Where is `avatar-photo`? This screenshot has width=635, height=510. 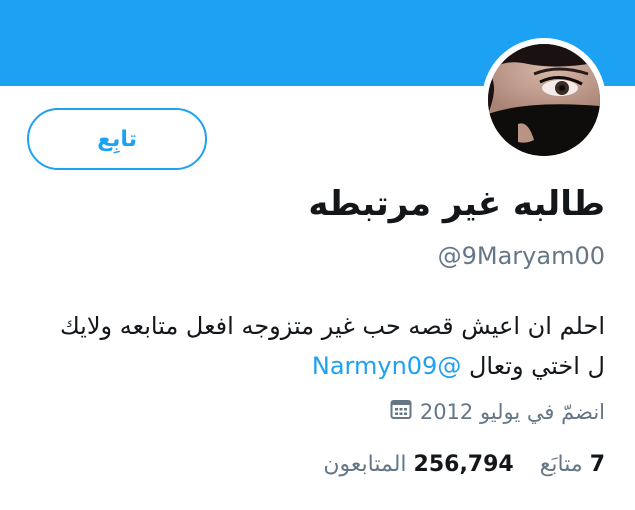 avatar-photo is located at coordinates (544, 100).